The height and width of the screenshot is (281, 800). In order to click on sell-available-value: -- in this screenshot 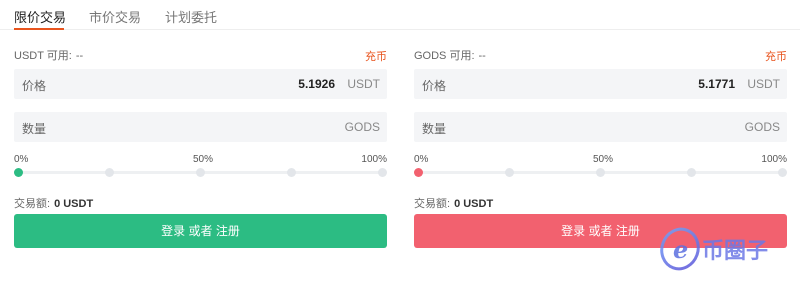, I will do `click(482, 56)`.